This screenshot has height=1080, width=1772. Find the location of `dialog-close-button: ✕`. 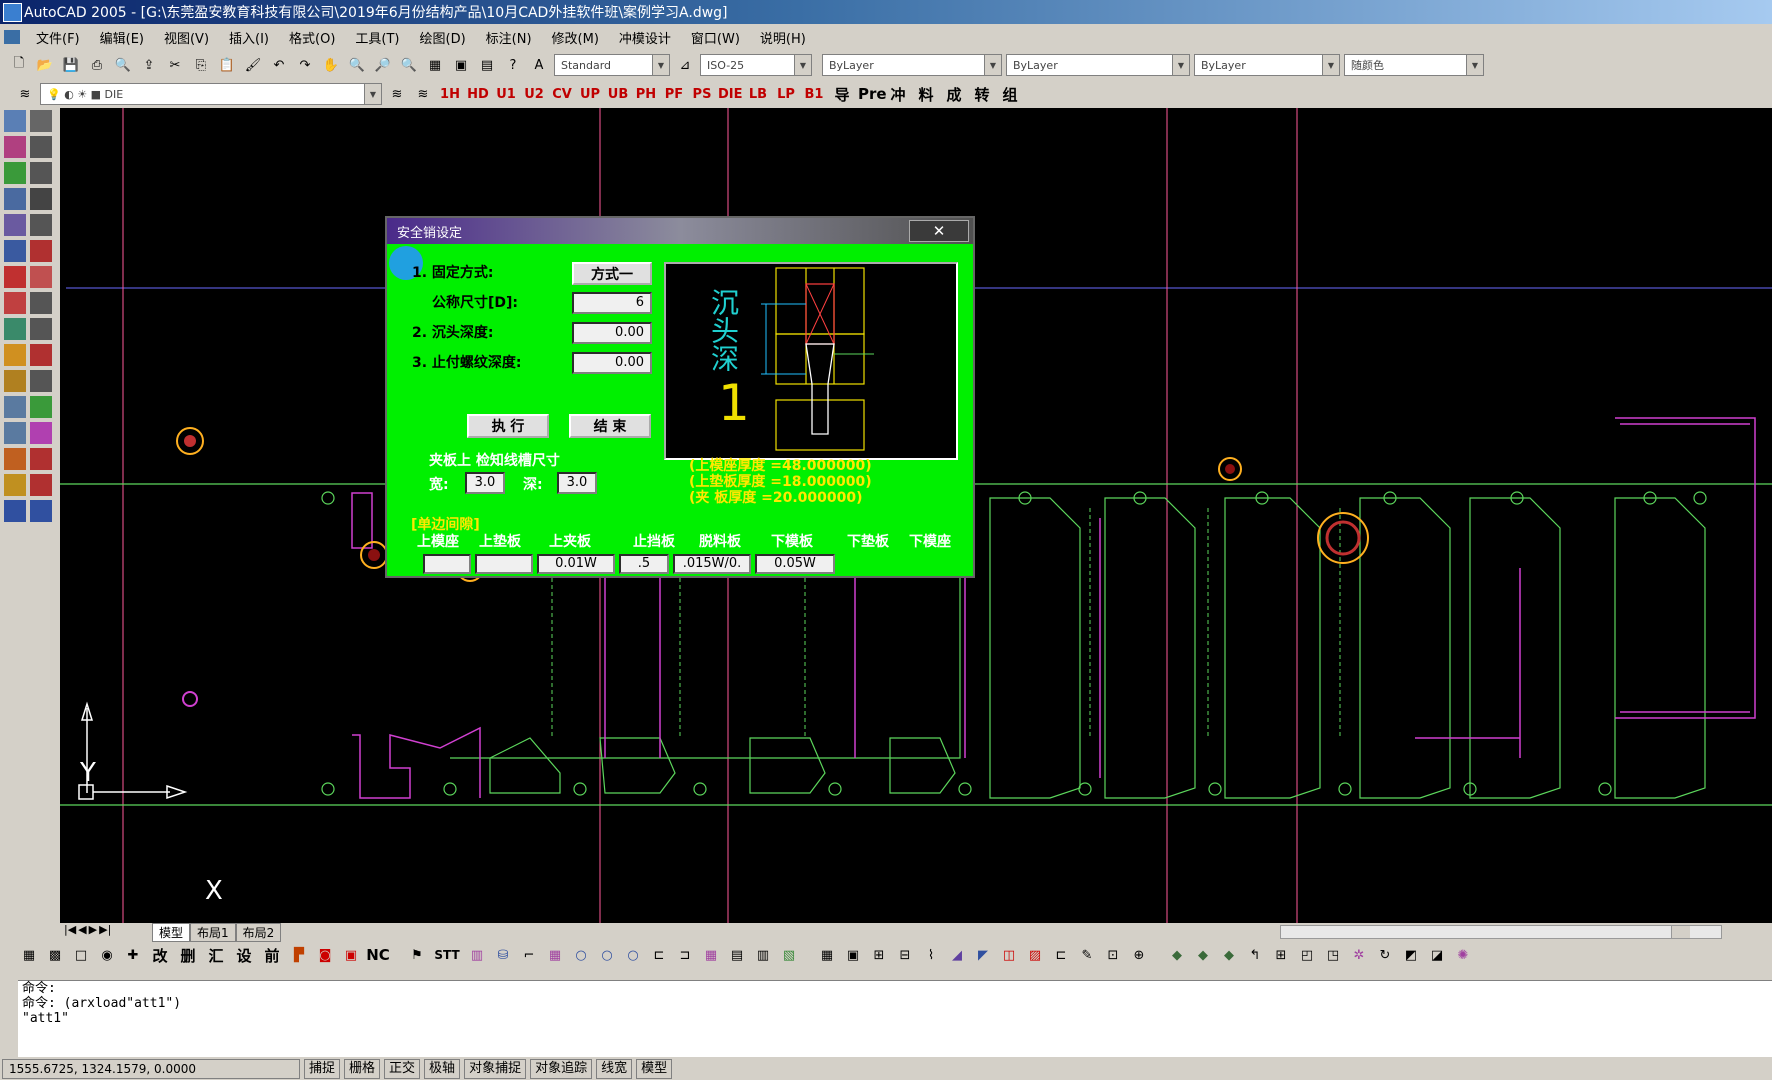

dialog-close-button: ✕ is located at coordinates (939, 231).